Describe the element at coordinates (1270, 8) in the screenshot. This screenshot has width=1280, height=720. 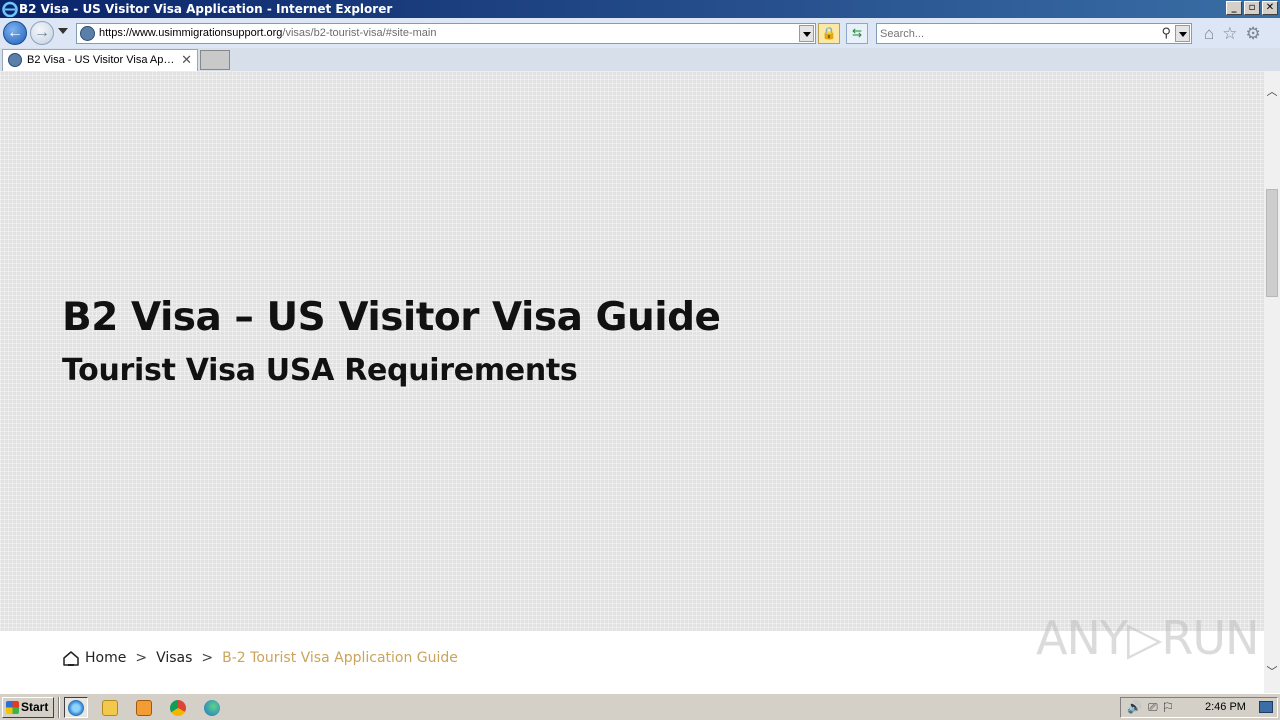
I see `close-window-button: ✕` at that location.